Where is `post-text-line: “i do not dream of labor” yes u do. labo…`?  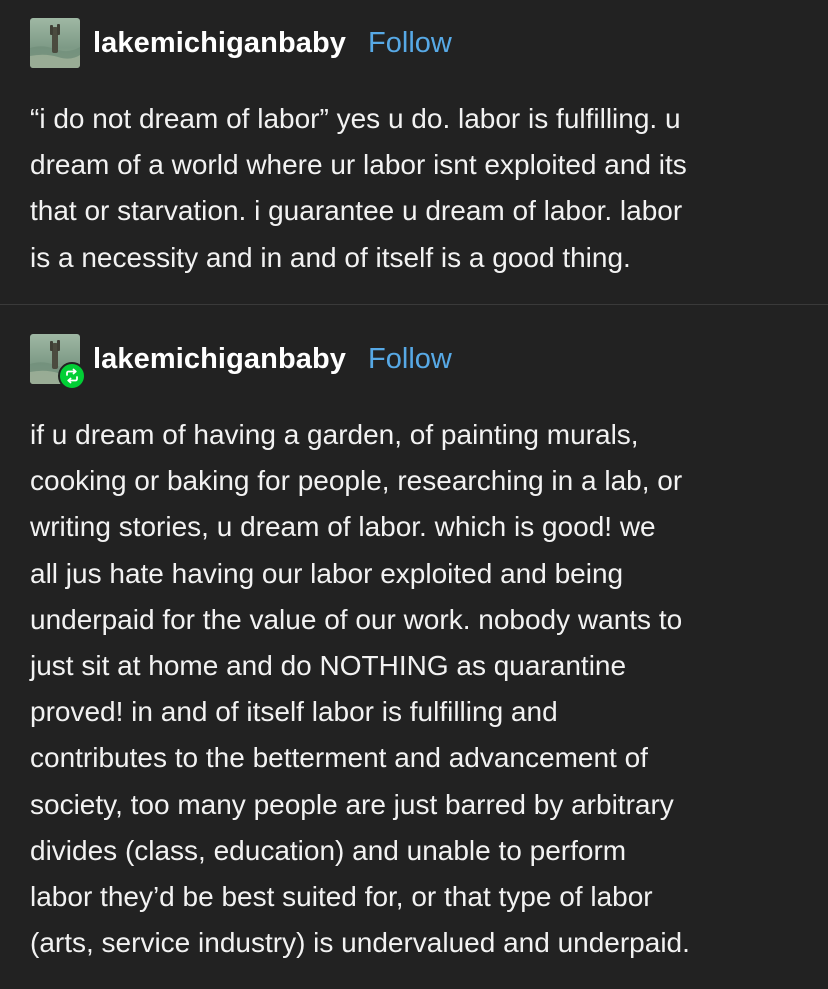
post-text-line: “i do not dream of labor” yes u do. labo… is located at coordinates (355, 118).